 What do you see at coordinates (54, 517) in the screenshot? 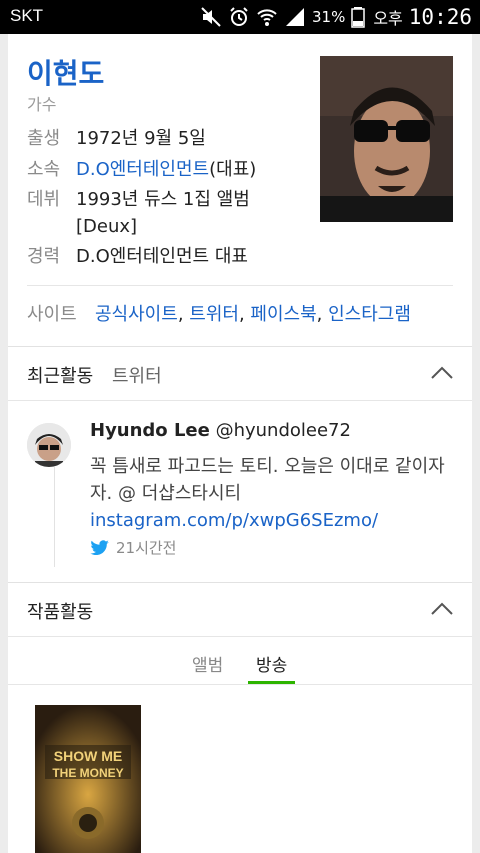
I see `thread-line` at bounding box center [54, 517].